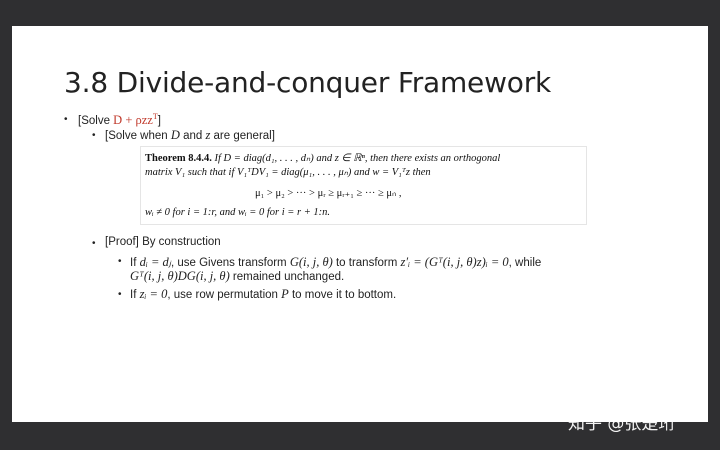 The image size is (720, 450). Describe the element at coordinates (178, 158) in the screenshot. I see `theorem-label: Theorem 8.4.4.` at that location.